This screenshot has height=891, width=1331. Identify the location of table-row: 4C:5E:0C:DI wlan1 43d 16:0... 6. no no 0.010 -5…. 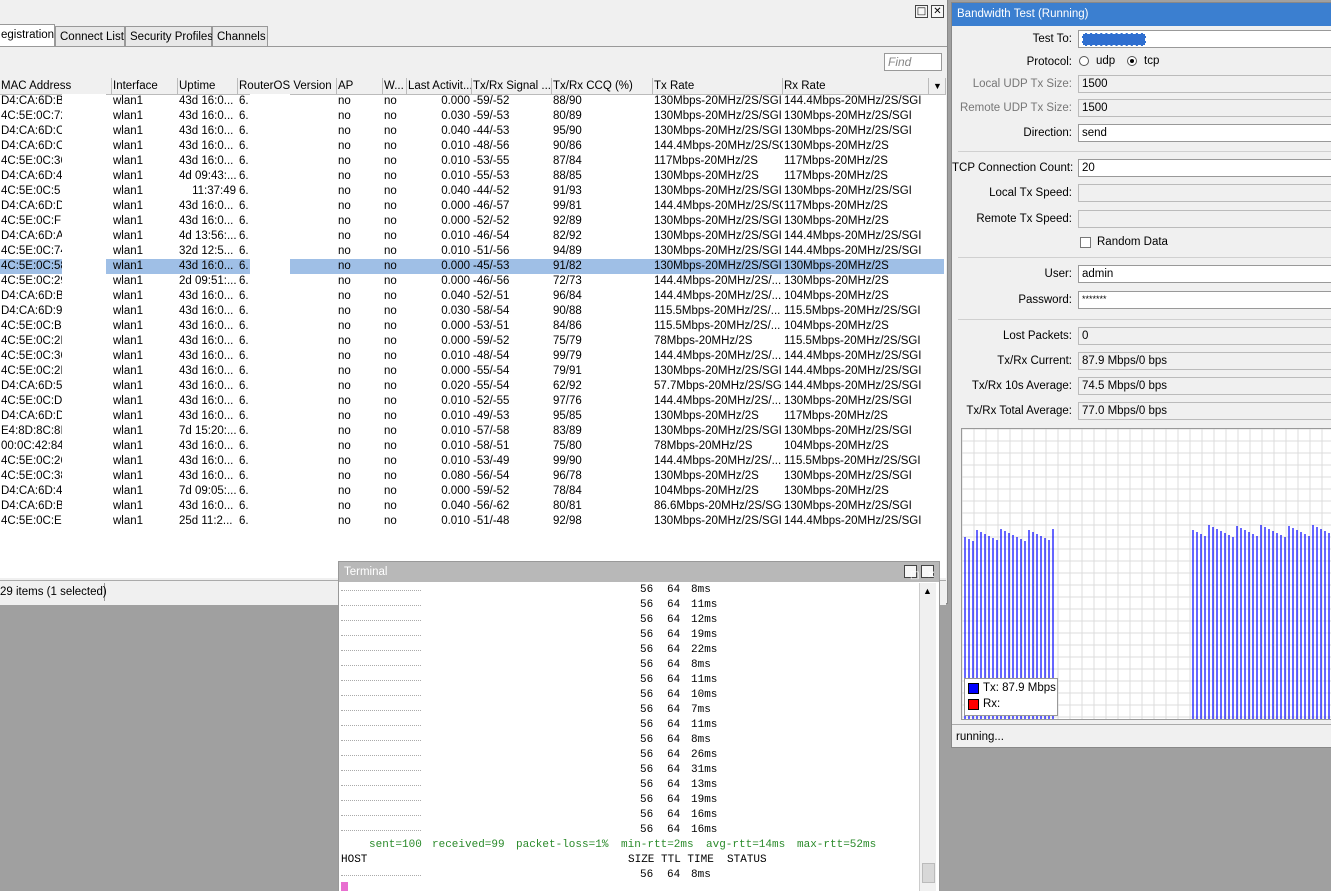
(472, 401).